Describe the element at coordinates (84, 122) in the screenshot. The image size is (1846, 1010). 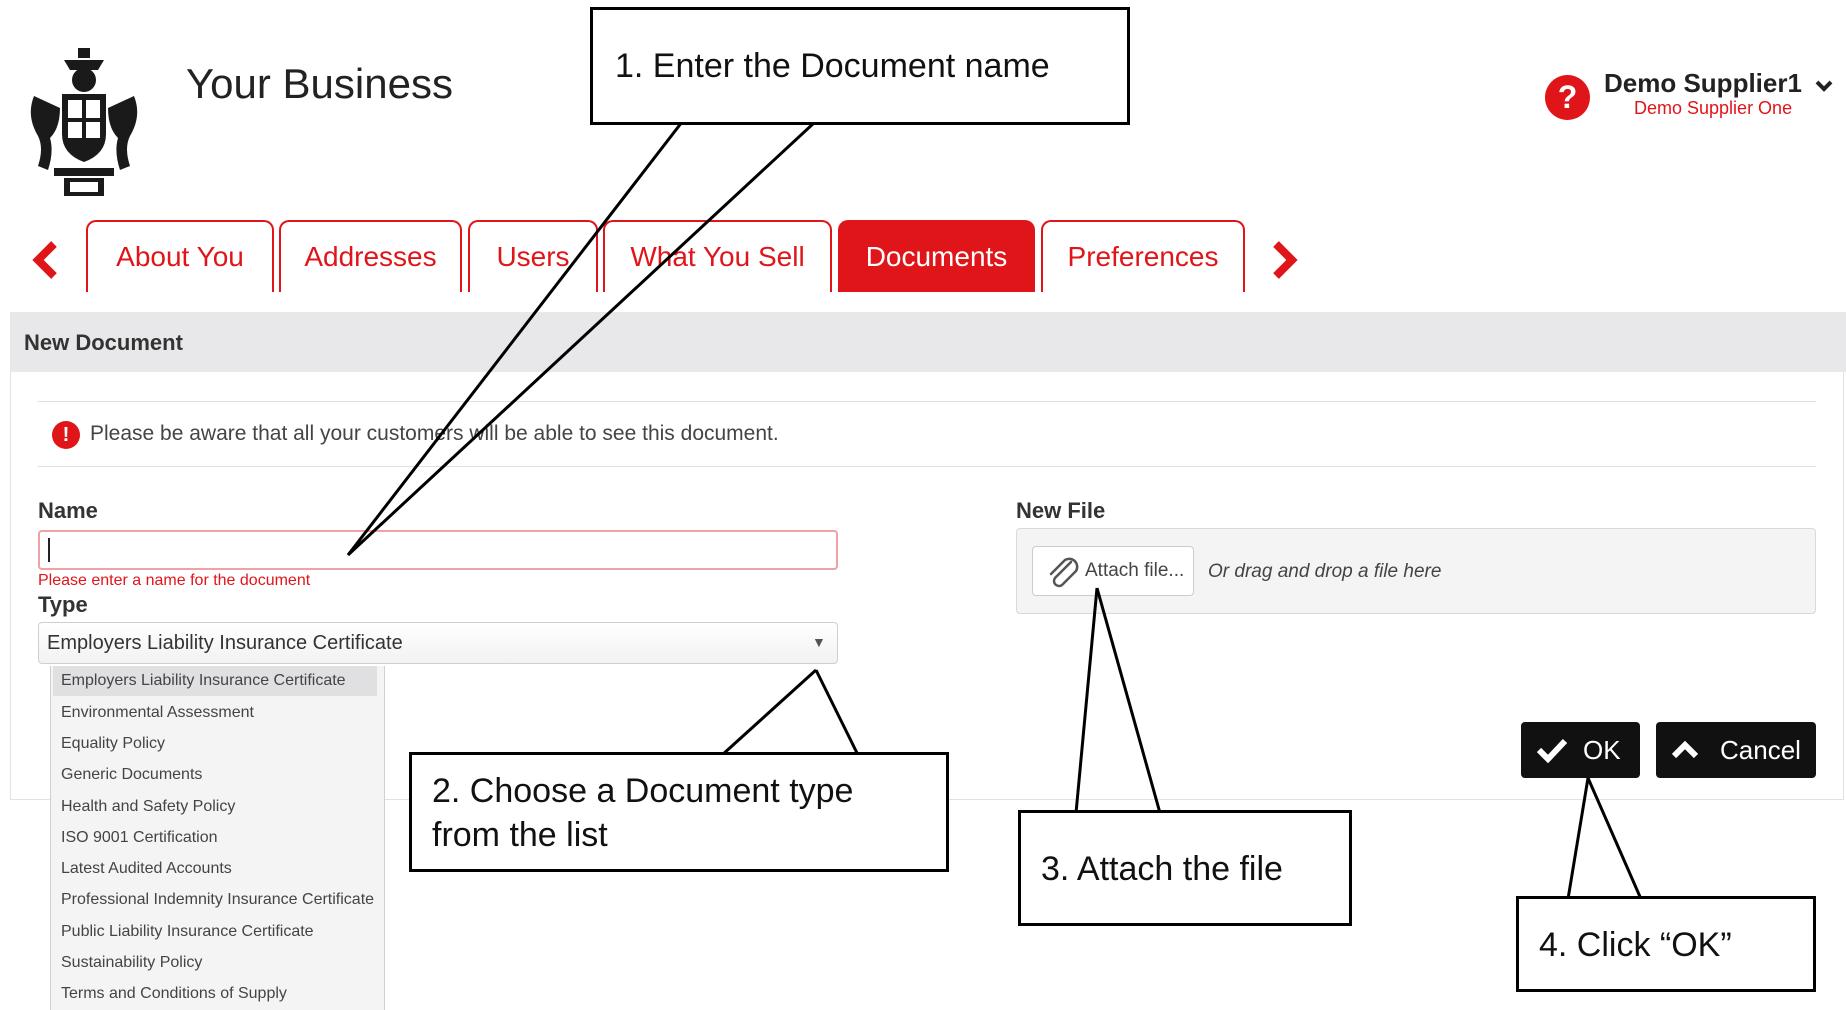
I see `coat-of-arms-logo` at that location.